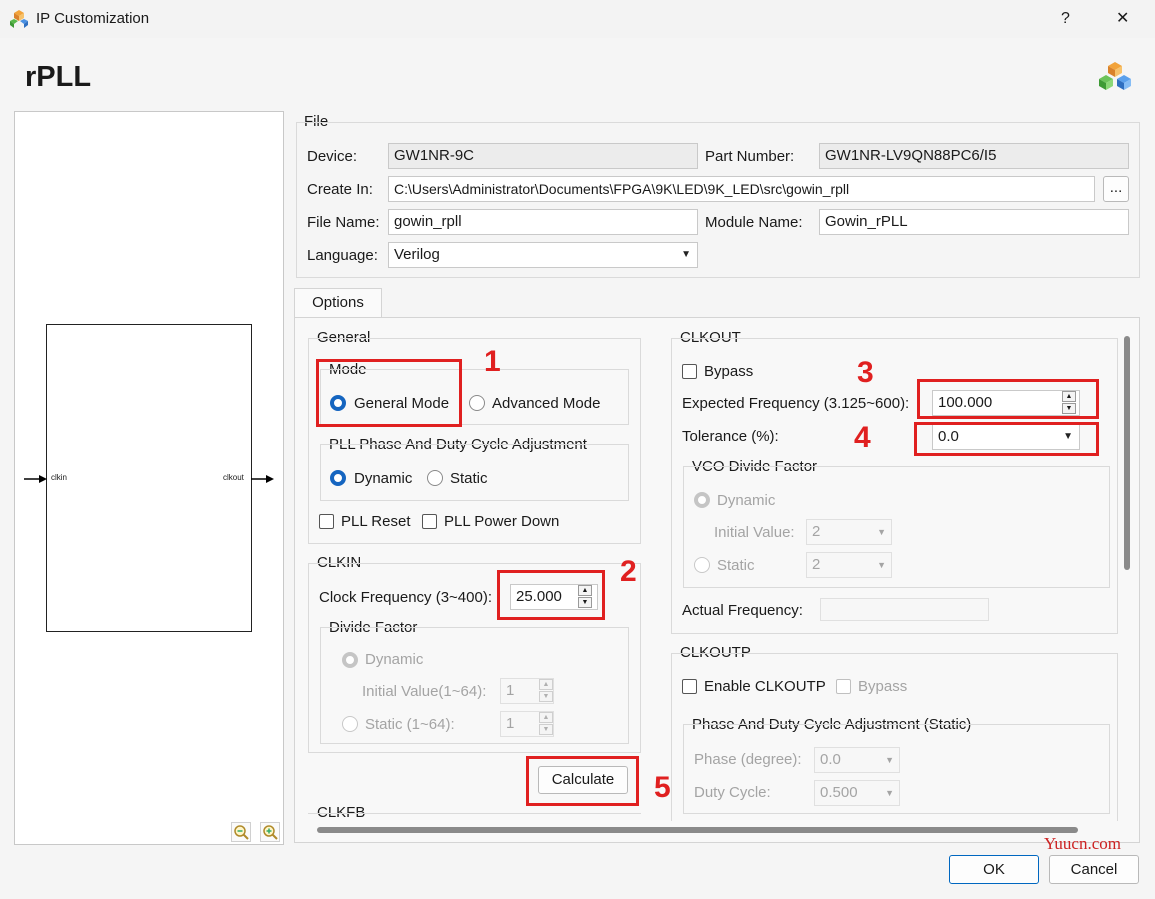  I want to click on actual-frequency-label: Actual Frequency:, so click(742, 610).